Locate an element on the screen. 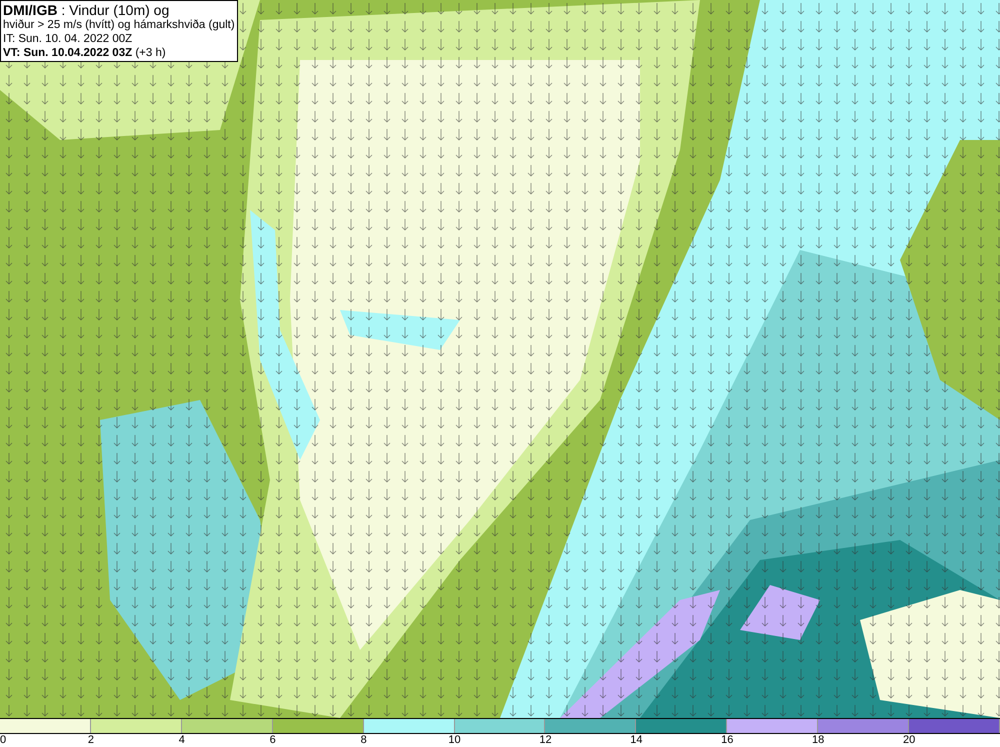  title-line: IT: Sun. 10. 04. 2022 00Z is located at coordinates (68, 39).